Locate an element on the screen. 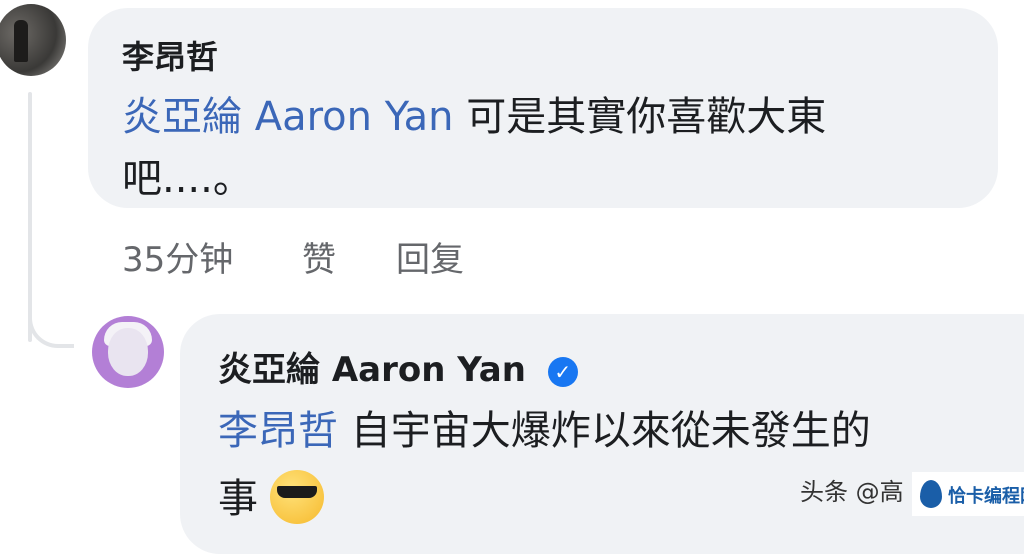 Image resolution: width=1024 pixels, height=554 pixels. reply-text-line-1: 李昂哲 自宇宙大爆炸以來從未發生的 is located at coordinates (544, 427).